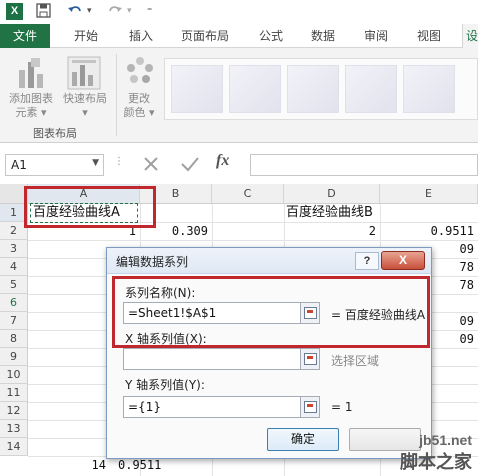 Image resolution: width=478 pixels, height=476 pixels. I want to click on redo-icon, so click(115, 11).